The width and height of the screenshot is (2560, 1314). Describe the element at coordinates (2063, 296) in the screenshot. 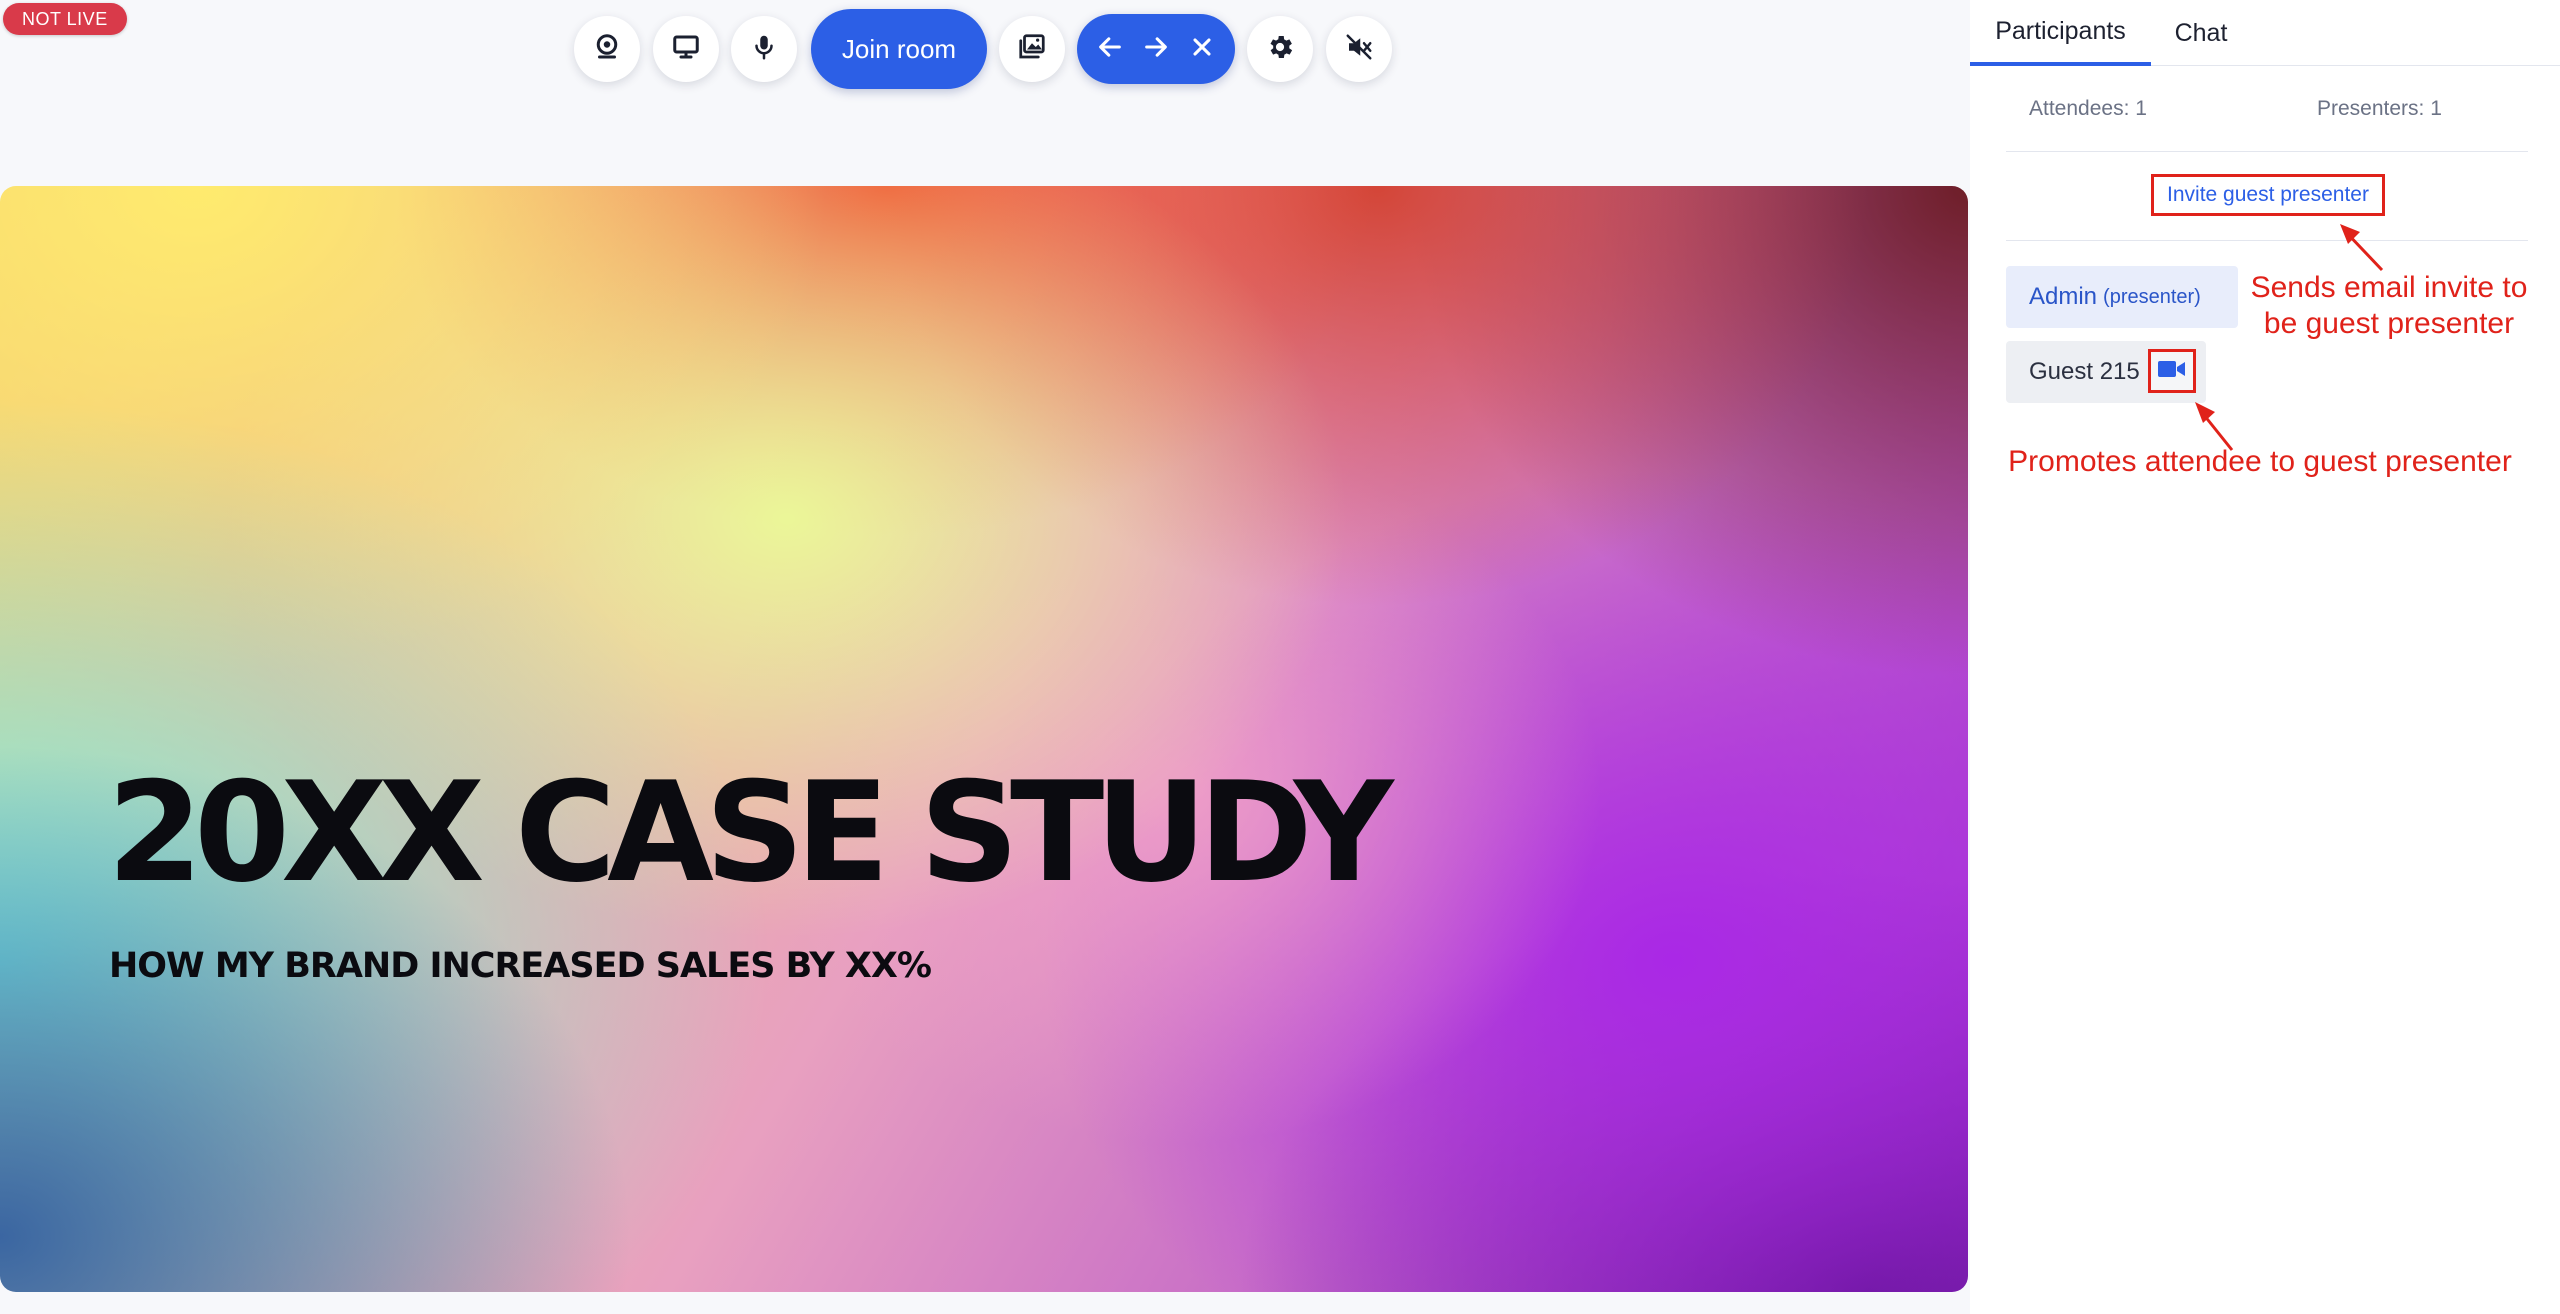

I see `participant-name: Admin` at that location.